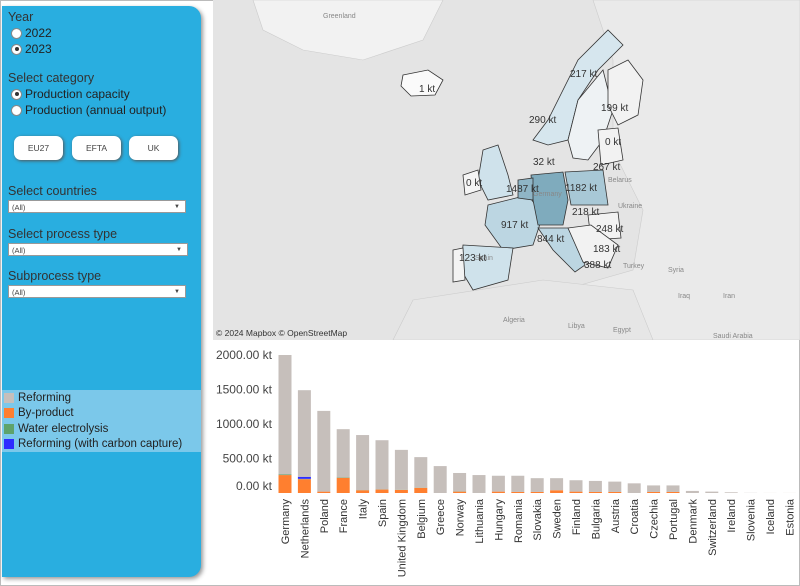 This screenshot has height=586, width=800. What do you see at coordinates (285, 475) in the screenshot?
I see `bar-segment-water-electrolysis` at bounding box center [285, 475].